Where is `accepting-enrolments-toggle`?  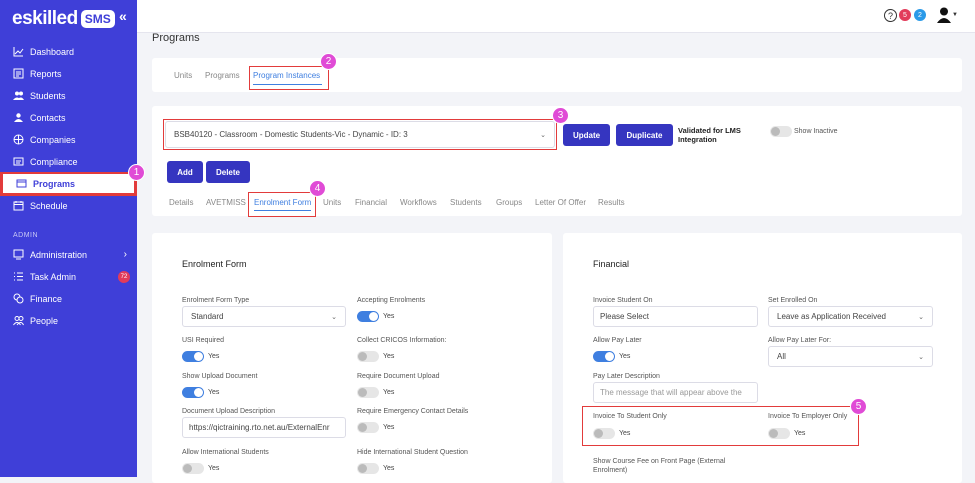
accepting-enrolments-toggle is located at coordinates (368, 316).